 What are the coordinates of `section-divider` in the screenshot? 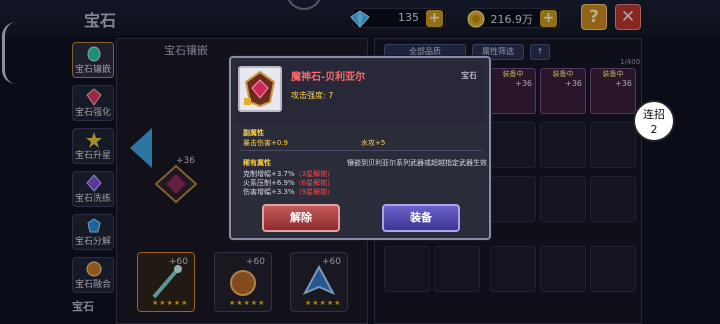 It's located at (361, 150).